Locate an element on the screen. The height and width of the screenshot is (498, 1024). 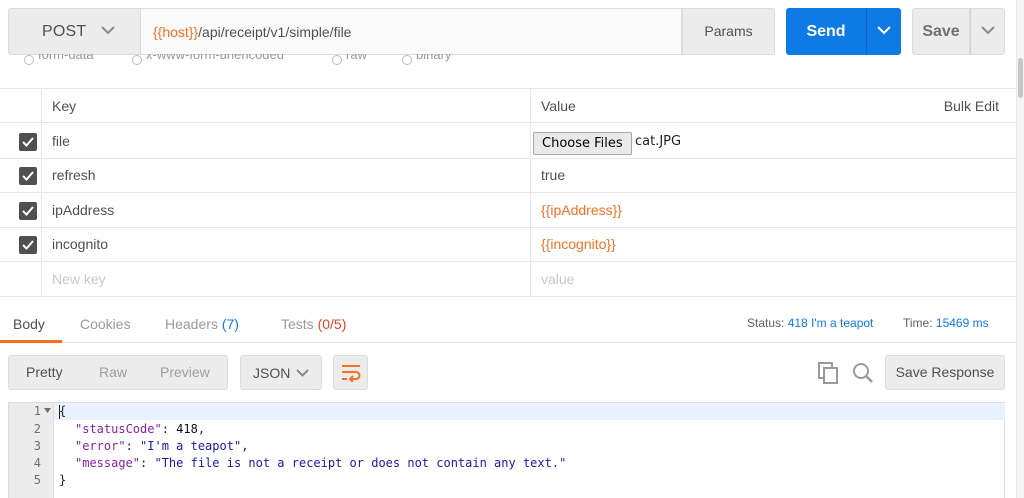
view-pretty: Pretty is located at coordinates (44, 372).